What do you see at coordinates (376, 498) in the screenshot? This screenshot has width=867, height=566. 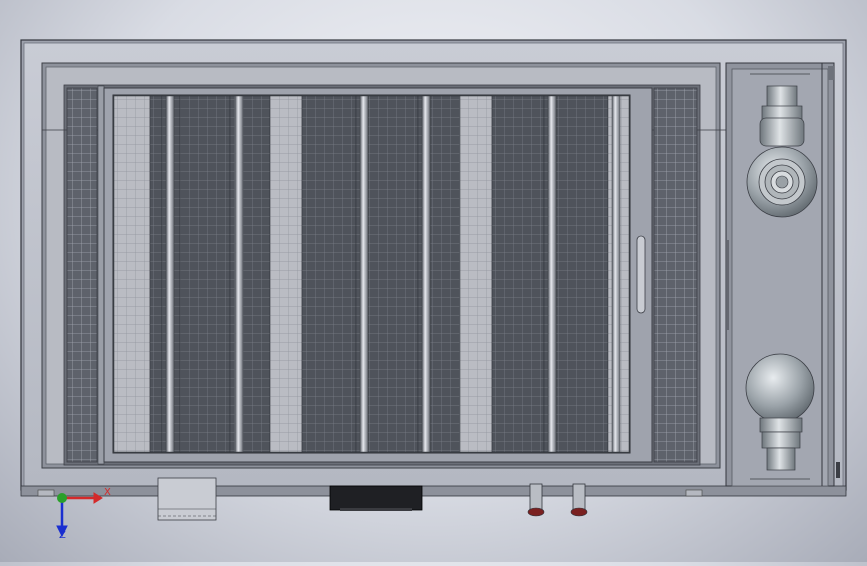 I see `bottom-drain-box` at bounding box center [376, 498].